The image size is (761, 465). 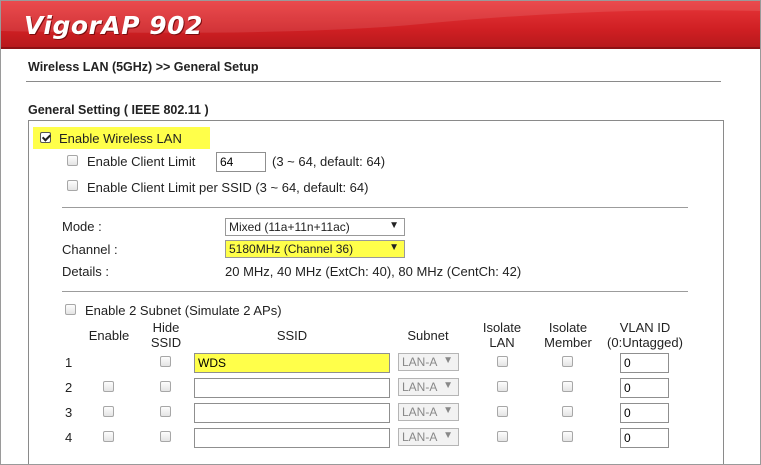 I want to click on channel-select: 5180MHz (Channel 36) ▼, so click(x=315, y=249).